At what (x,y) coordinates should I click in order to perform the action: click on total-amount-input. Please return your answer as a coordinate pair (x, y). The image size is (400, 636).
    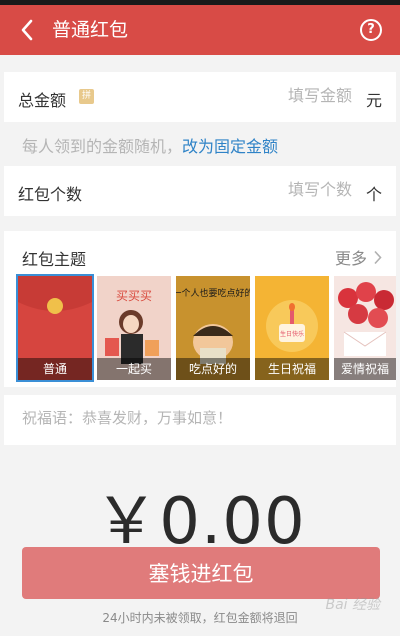
    Looking at the image, I should click on (292, 95).